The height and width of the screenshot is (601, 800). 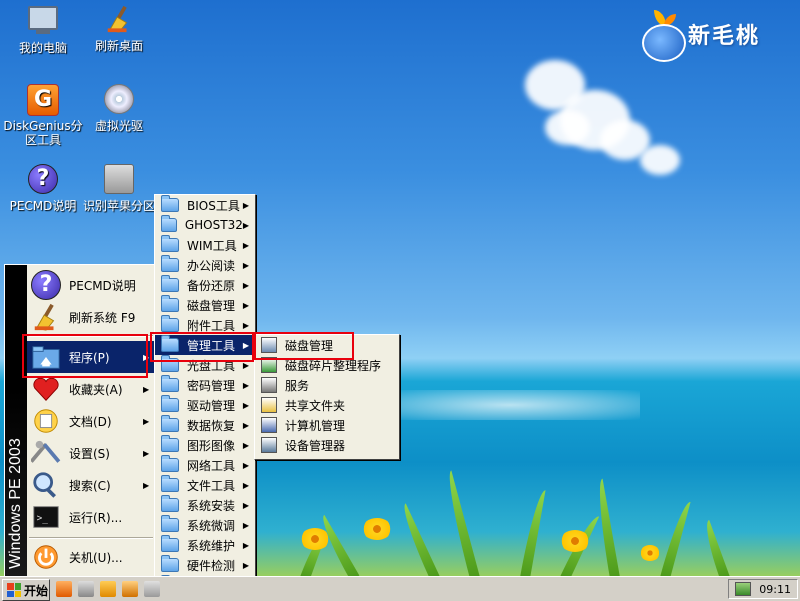 What do you see at coordinates (43, 115) in the screenshot?
I see `desktop-icon-diskgenius: G DiskGenius分区工具` at bounding box center [43, 115].